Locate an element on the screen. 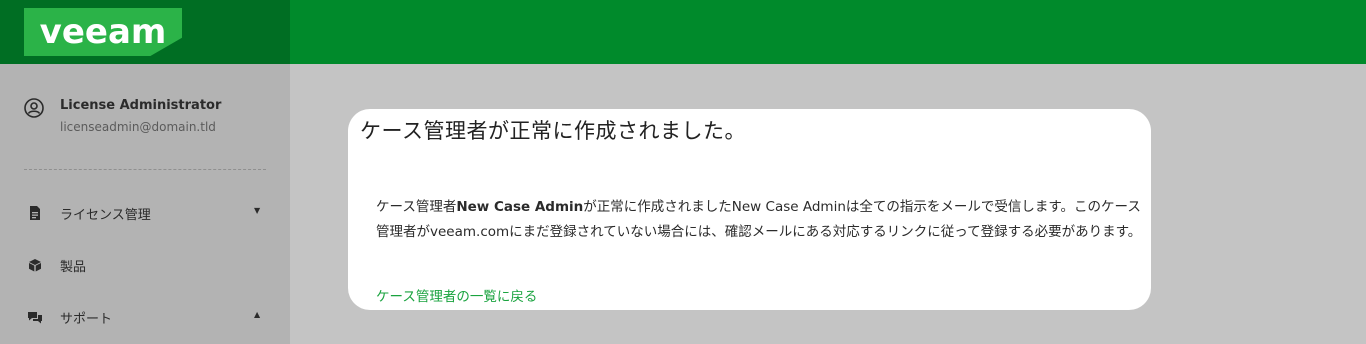 The height and width of the screenshot is (344, 1366). caret-down-icon: ▼ is located at coordinates (257, 210).